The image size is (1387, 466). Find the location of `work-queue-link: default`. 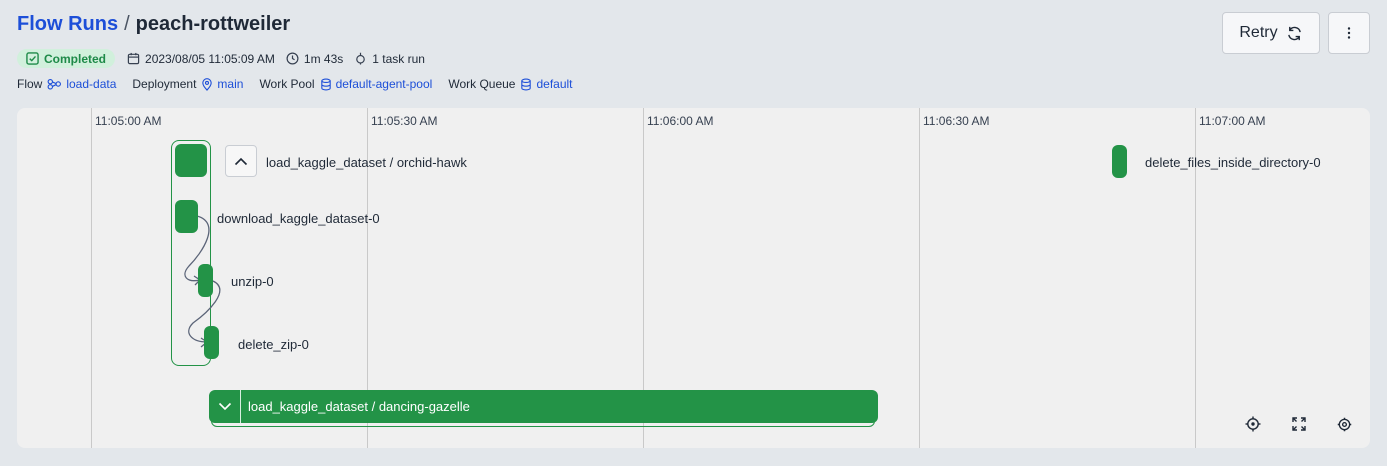

work-queue-link: default is located at coordinates (546, 84).